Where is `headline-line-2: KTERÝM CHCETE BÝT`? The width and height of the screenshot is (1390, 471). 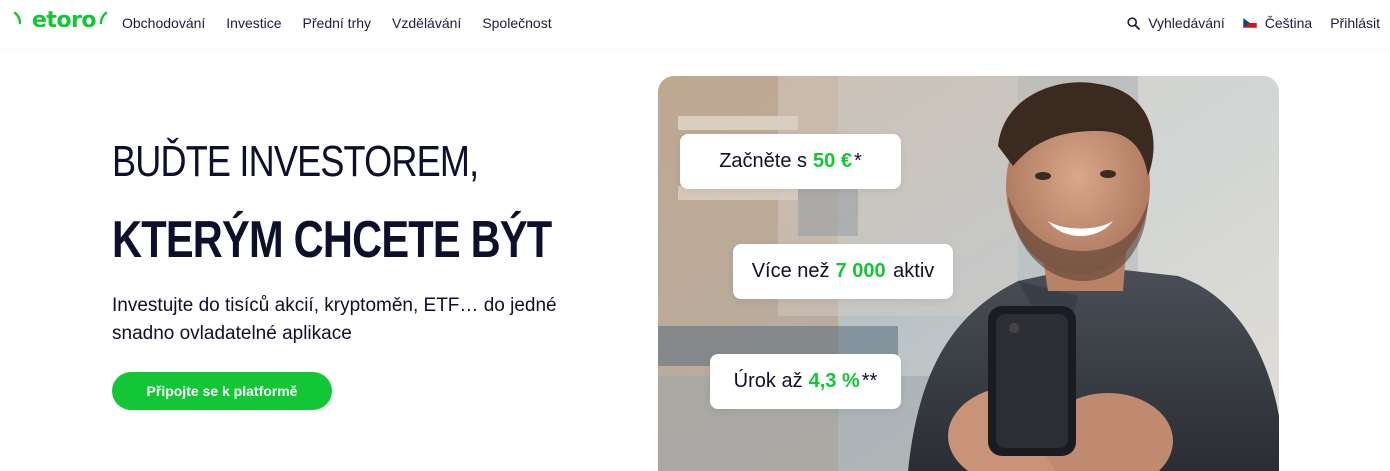
headline-line-2: KTERÝM CHCETE BÝT is located at coordinates (332, 240).